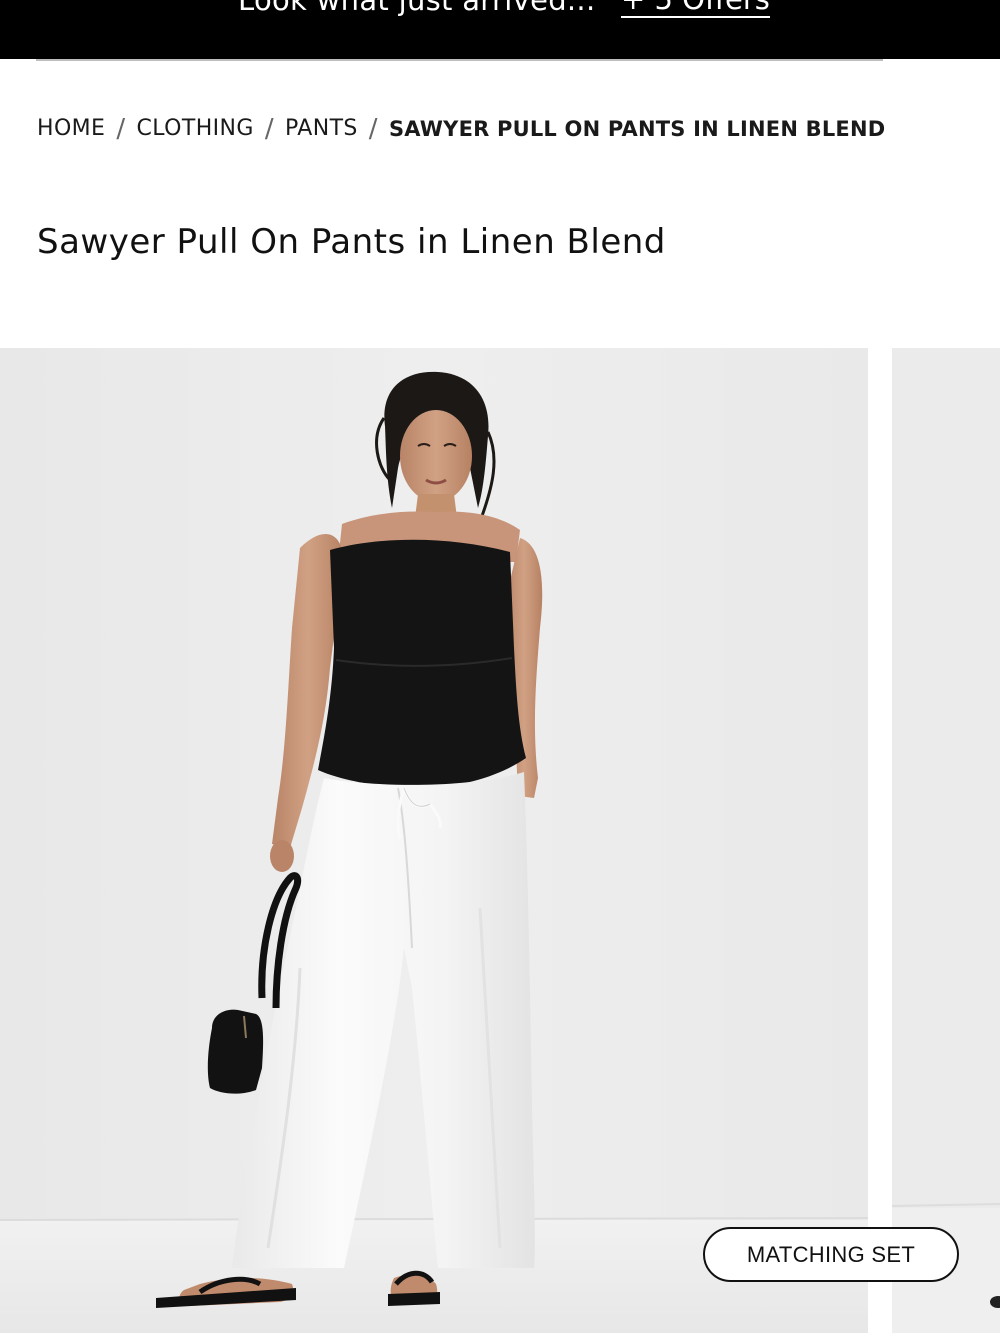 The image size is (1000, 1333). I want to click on breadcrumb-pants: PANTS, so click(321, 128).